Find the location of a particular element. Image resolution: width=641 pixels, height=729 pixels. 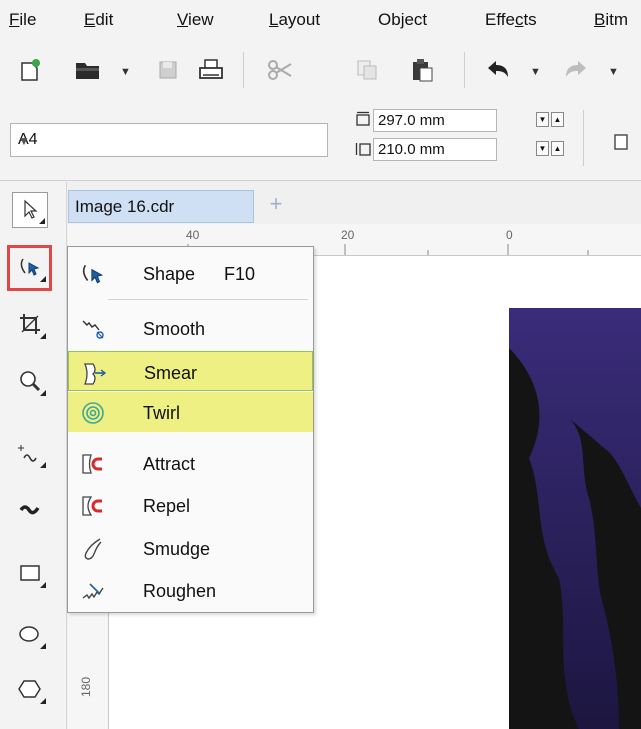

artwork-object is located at coordinates (575, 518).